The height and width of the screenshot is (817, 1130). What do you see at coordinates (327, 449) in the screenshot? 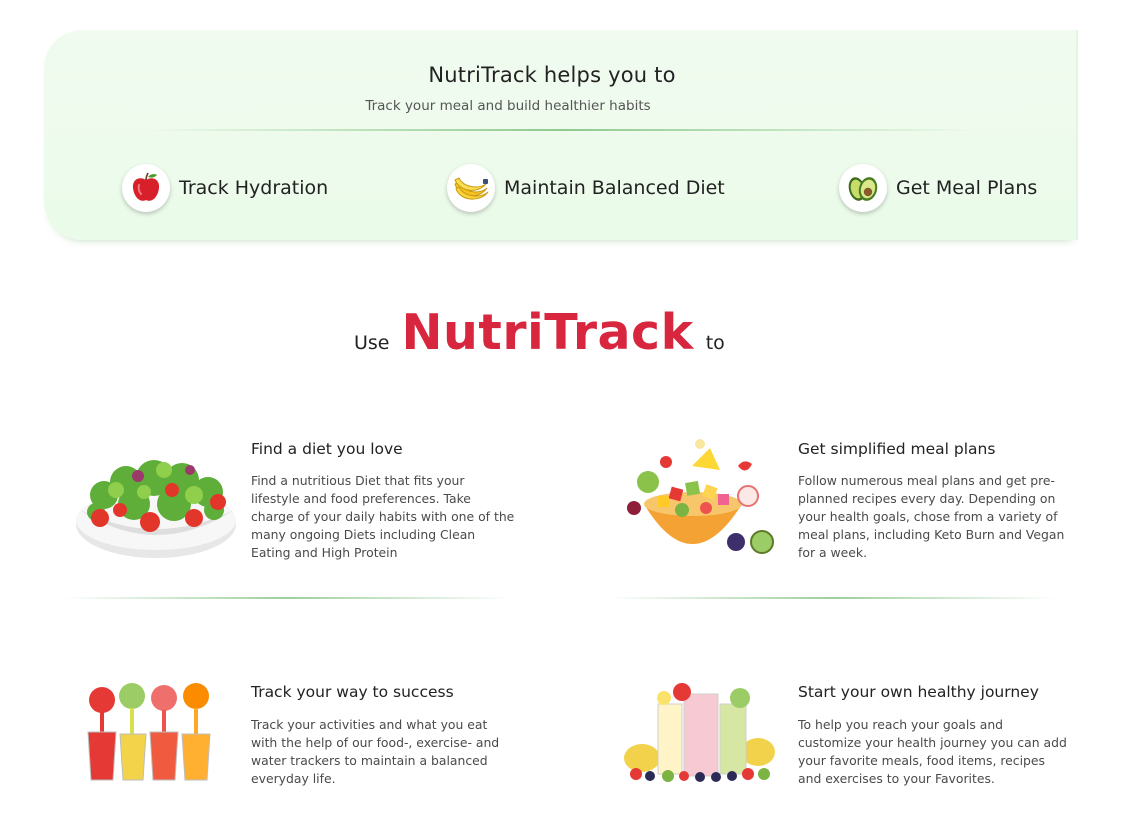
I see `benefit-title: Find a diet you love` at bounding box center [327, 449].